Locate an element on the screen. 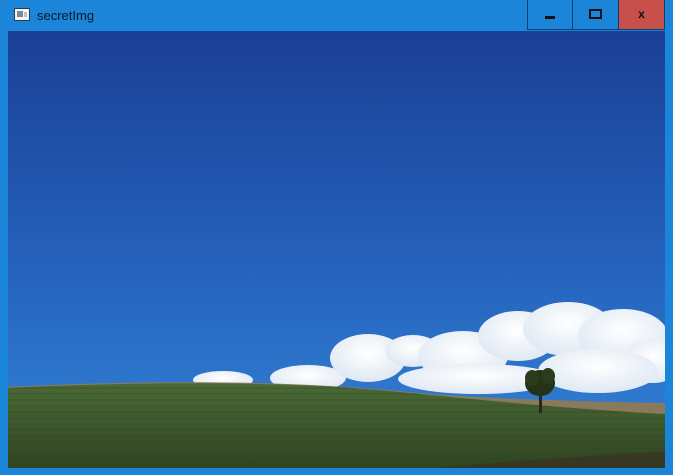  minimize-icon is located at coordinates (550, 17).